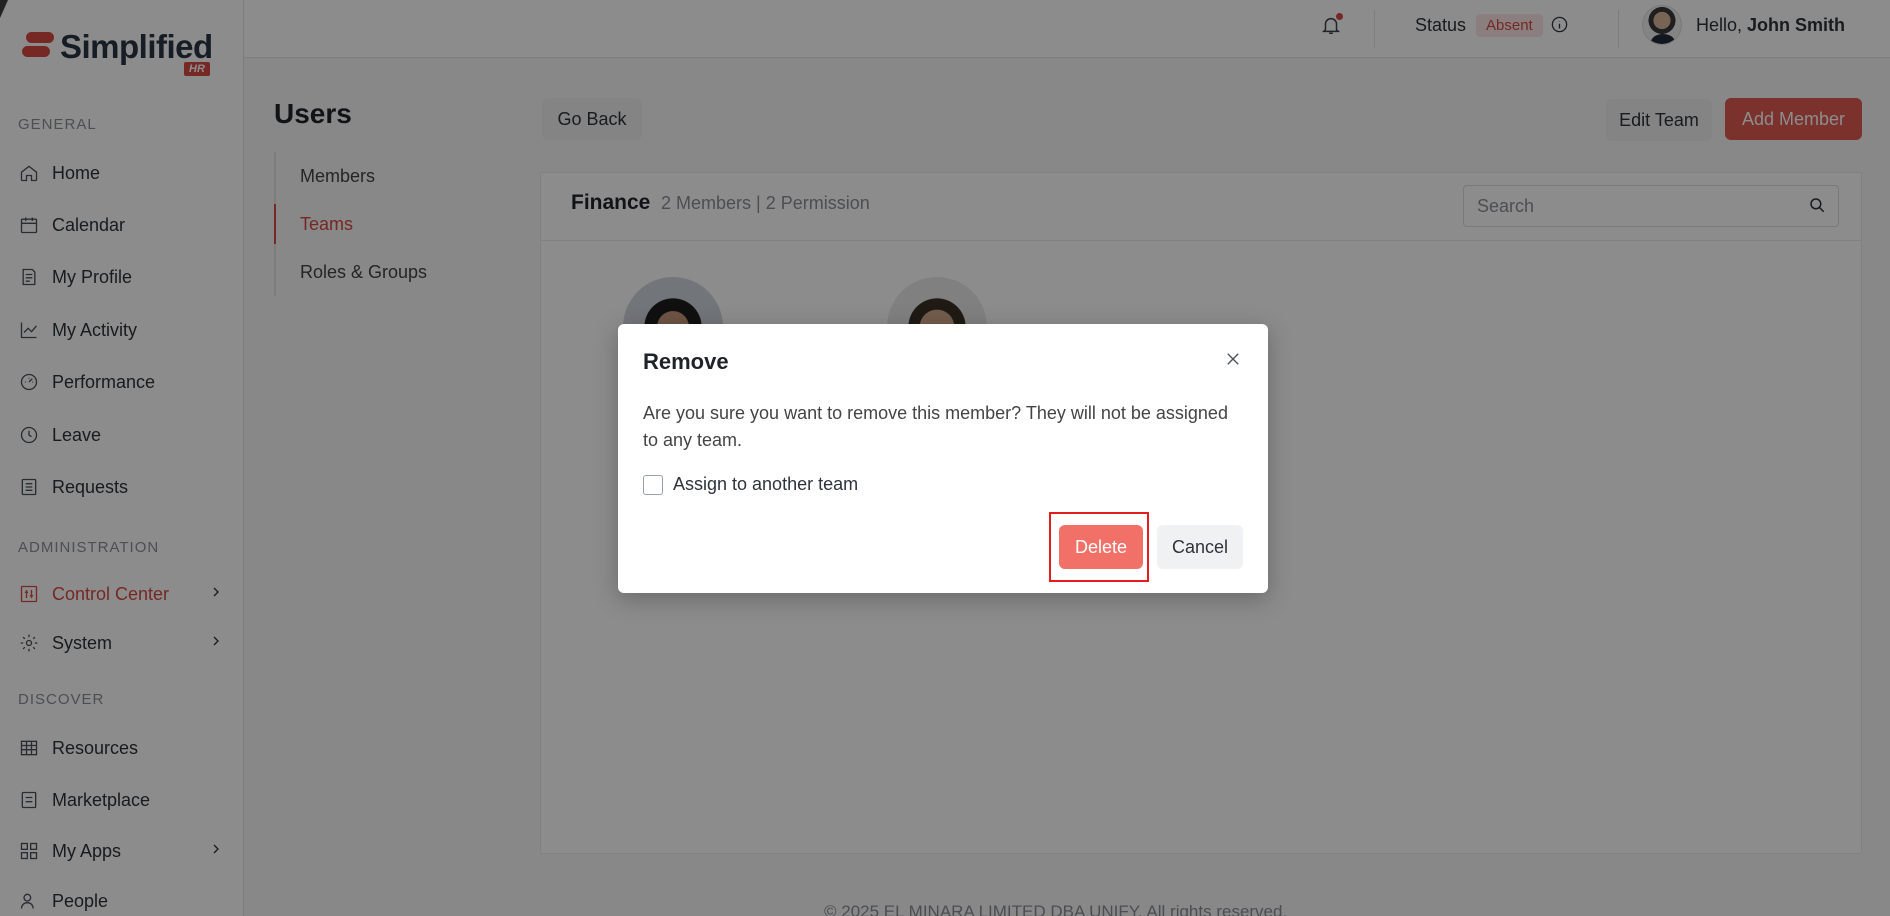 The height and width of the screenshot is (916, 1890). Describe the element at coordinates (4, 9) in the screenshot. I see `mouse-cursor-icon` at that location.